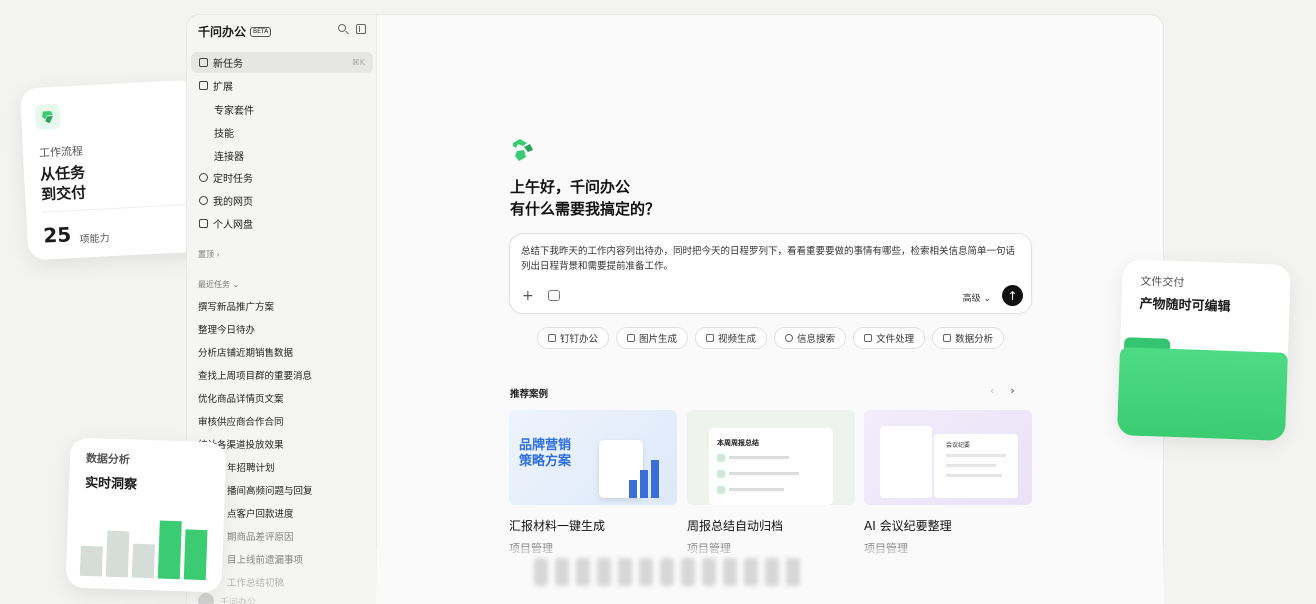 The image size is (1316, 604). Describe the element at coordinates (209, 254) in the screenshot. I see `pinned-section: 置顶 ›` at that location.